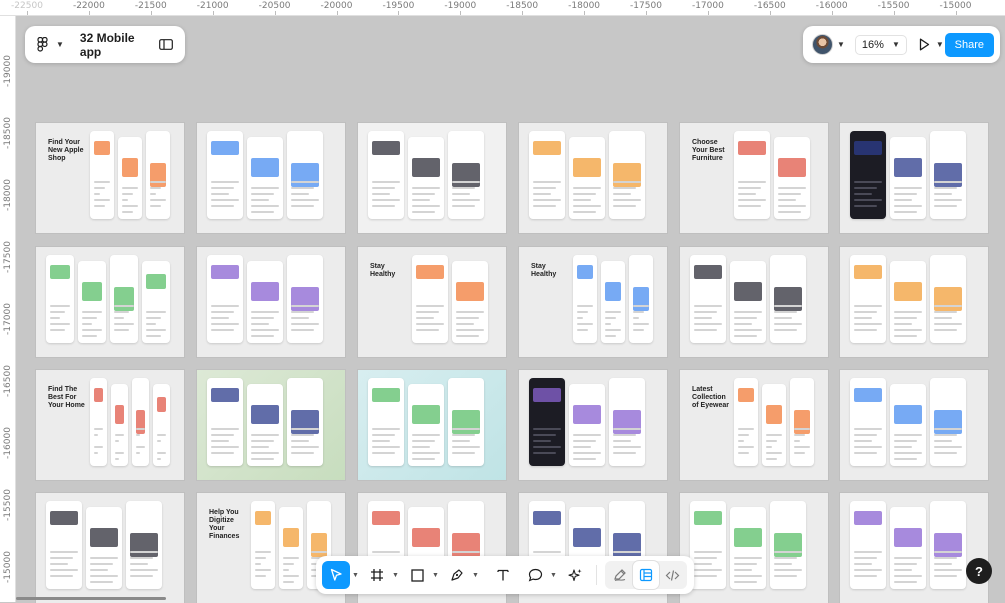 The image size is (1005, 603). I want to click on design-frame: Latest Collection of Eyewear, so click(754, 425).